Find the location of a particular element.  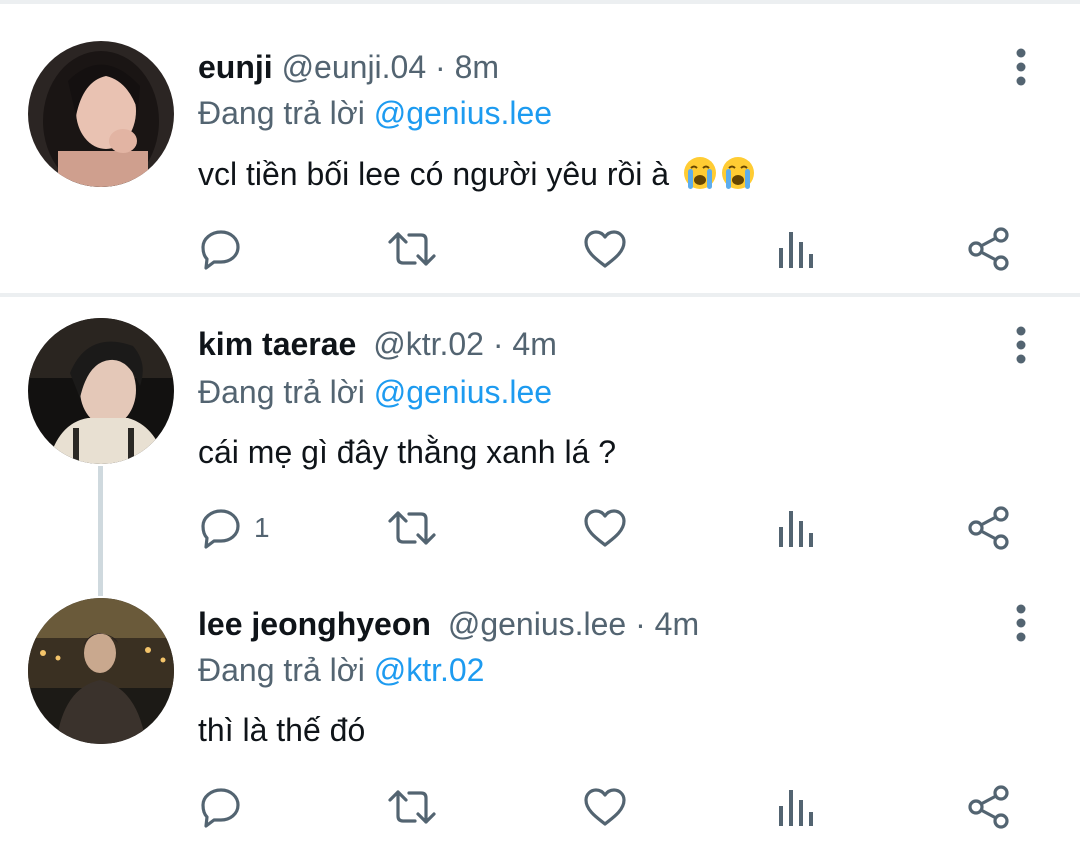

analytics-button is located at coordinates (797, 807).